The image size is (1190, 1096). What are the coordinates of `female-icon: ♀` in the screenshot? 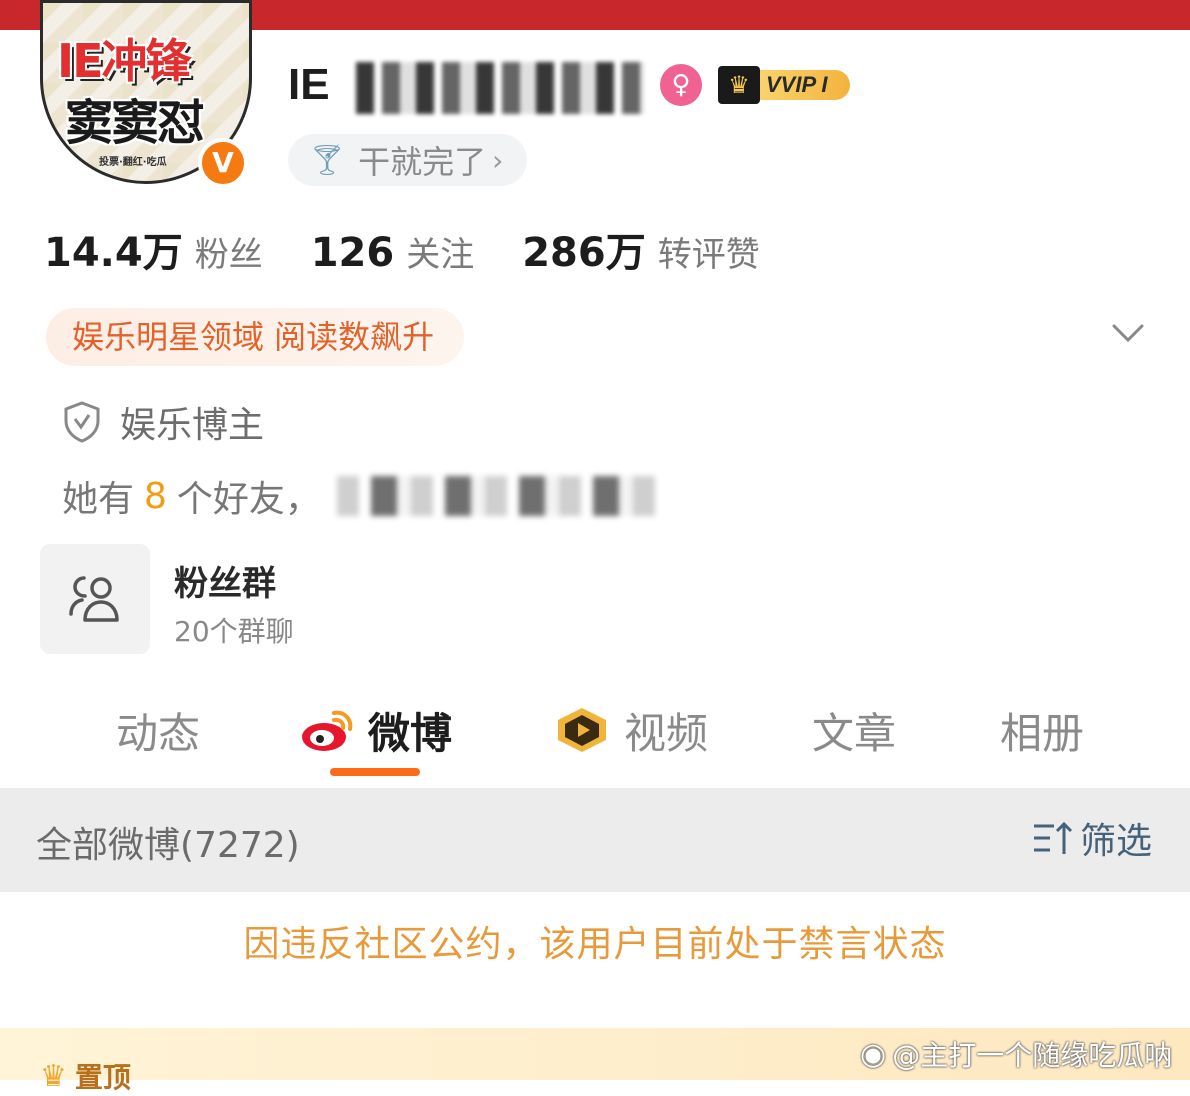 It's located at (681, 85).